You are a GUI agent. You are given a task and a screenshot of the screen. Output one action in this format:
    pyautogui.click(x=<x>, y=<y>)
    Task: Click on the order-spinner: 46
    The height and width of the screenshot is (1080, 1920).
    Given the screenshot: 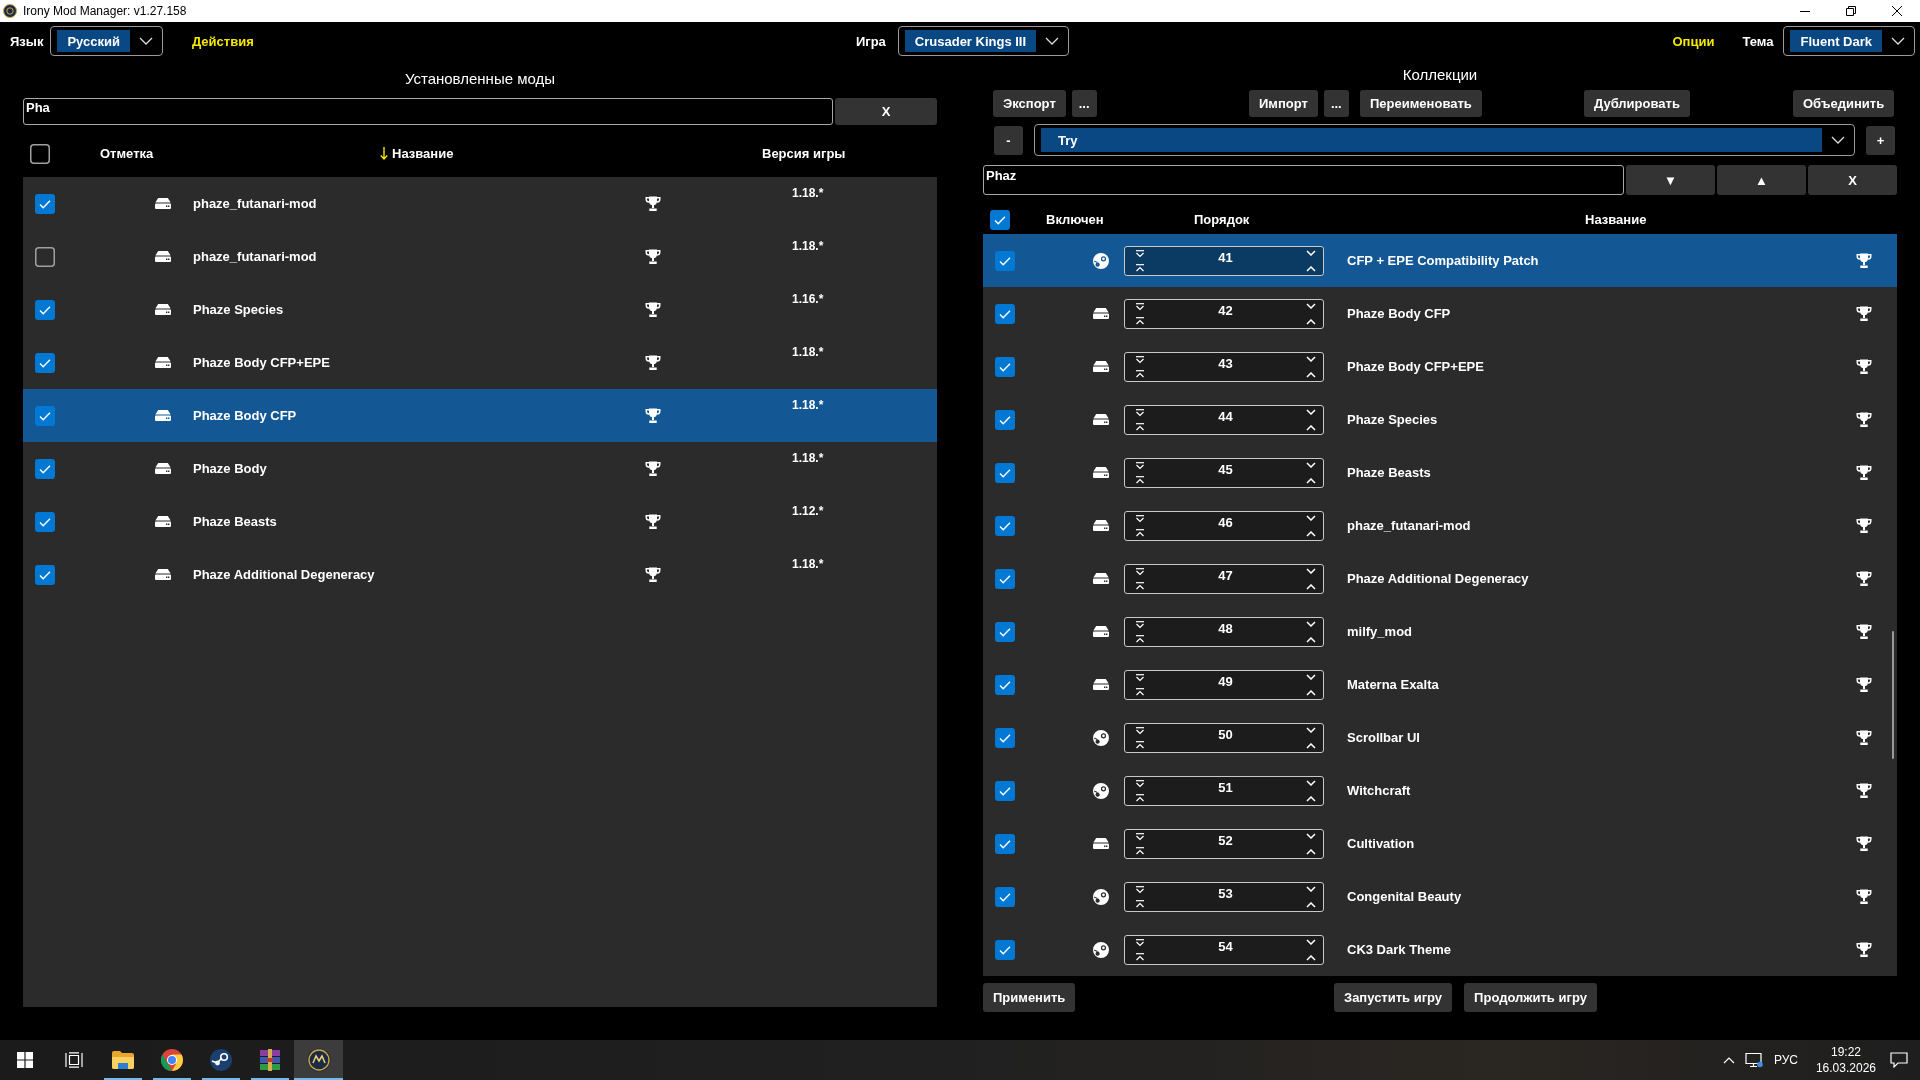 What is the action you would take?
    pyautogui.click(x=1224, y=525)
    